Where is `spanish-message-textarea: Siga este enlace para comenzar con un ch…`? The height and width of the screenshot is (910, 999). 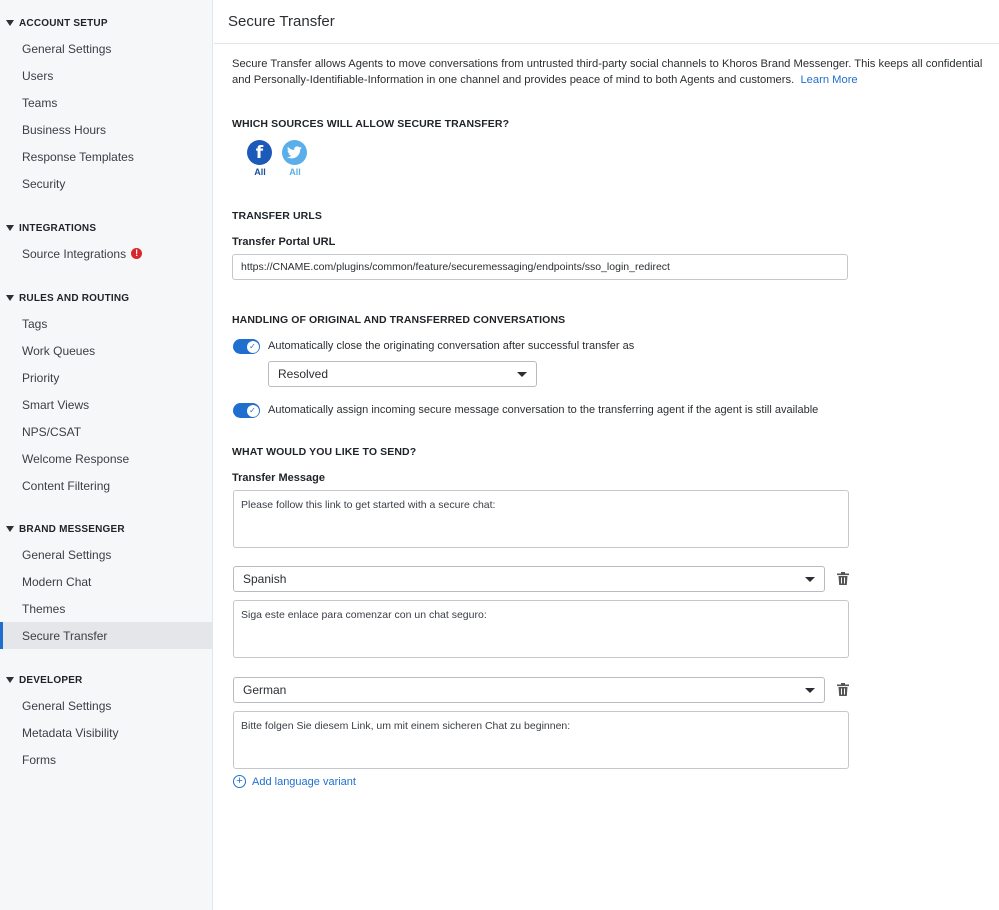 spanish-message-textarea: Siga este enlace para comenzar con un ch… is located at coordinates (541, 629).